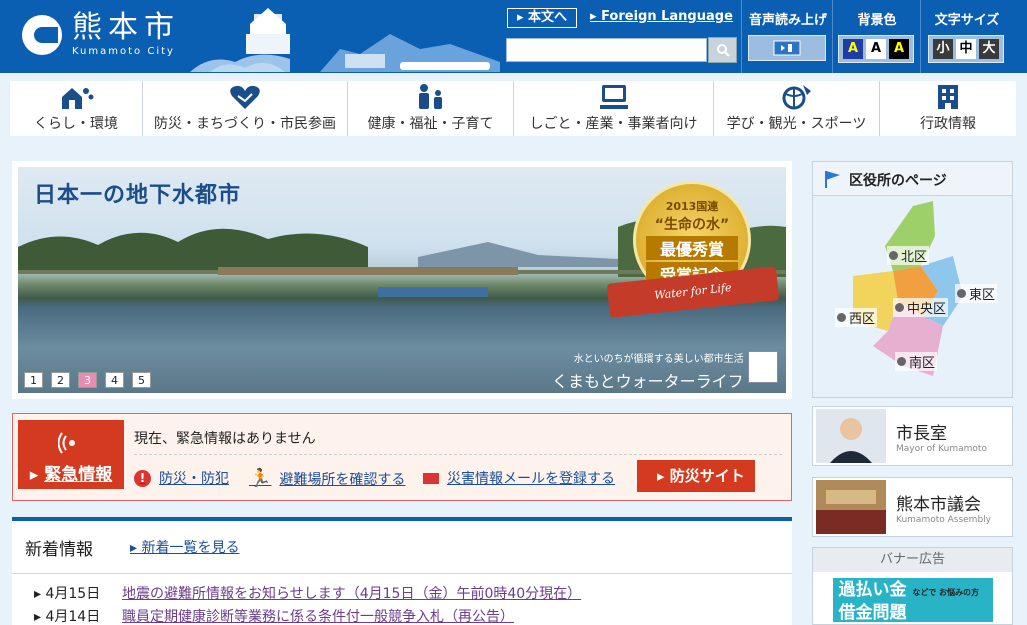  Describe the element at coordinates (519, 478) in the screenshot. I see `disaster-mail-link: 災害情報メールを登録する` at that location.